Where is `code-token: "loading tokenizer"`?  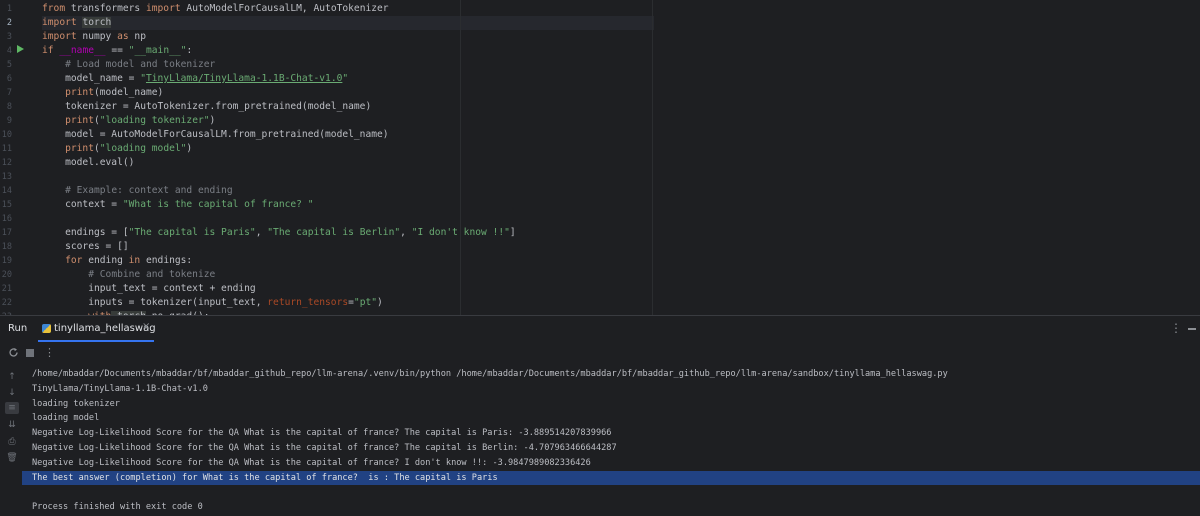
code-token: "loading tokenizer" is located at coordinates (154, 120).